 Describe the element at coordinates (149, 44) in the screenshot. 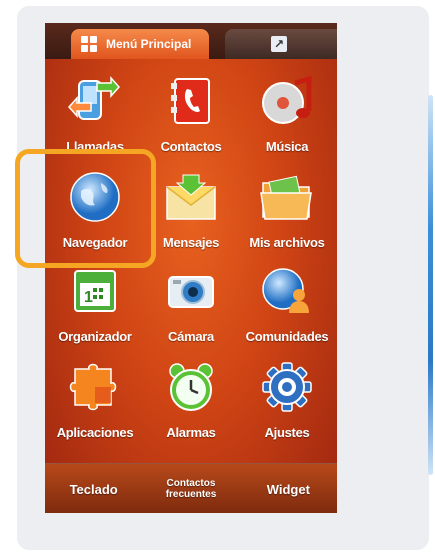

I see `tab-main-menu-label: Menú Principal` at that location.